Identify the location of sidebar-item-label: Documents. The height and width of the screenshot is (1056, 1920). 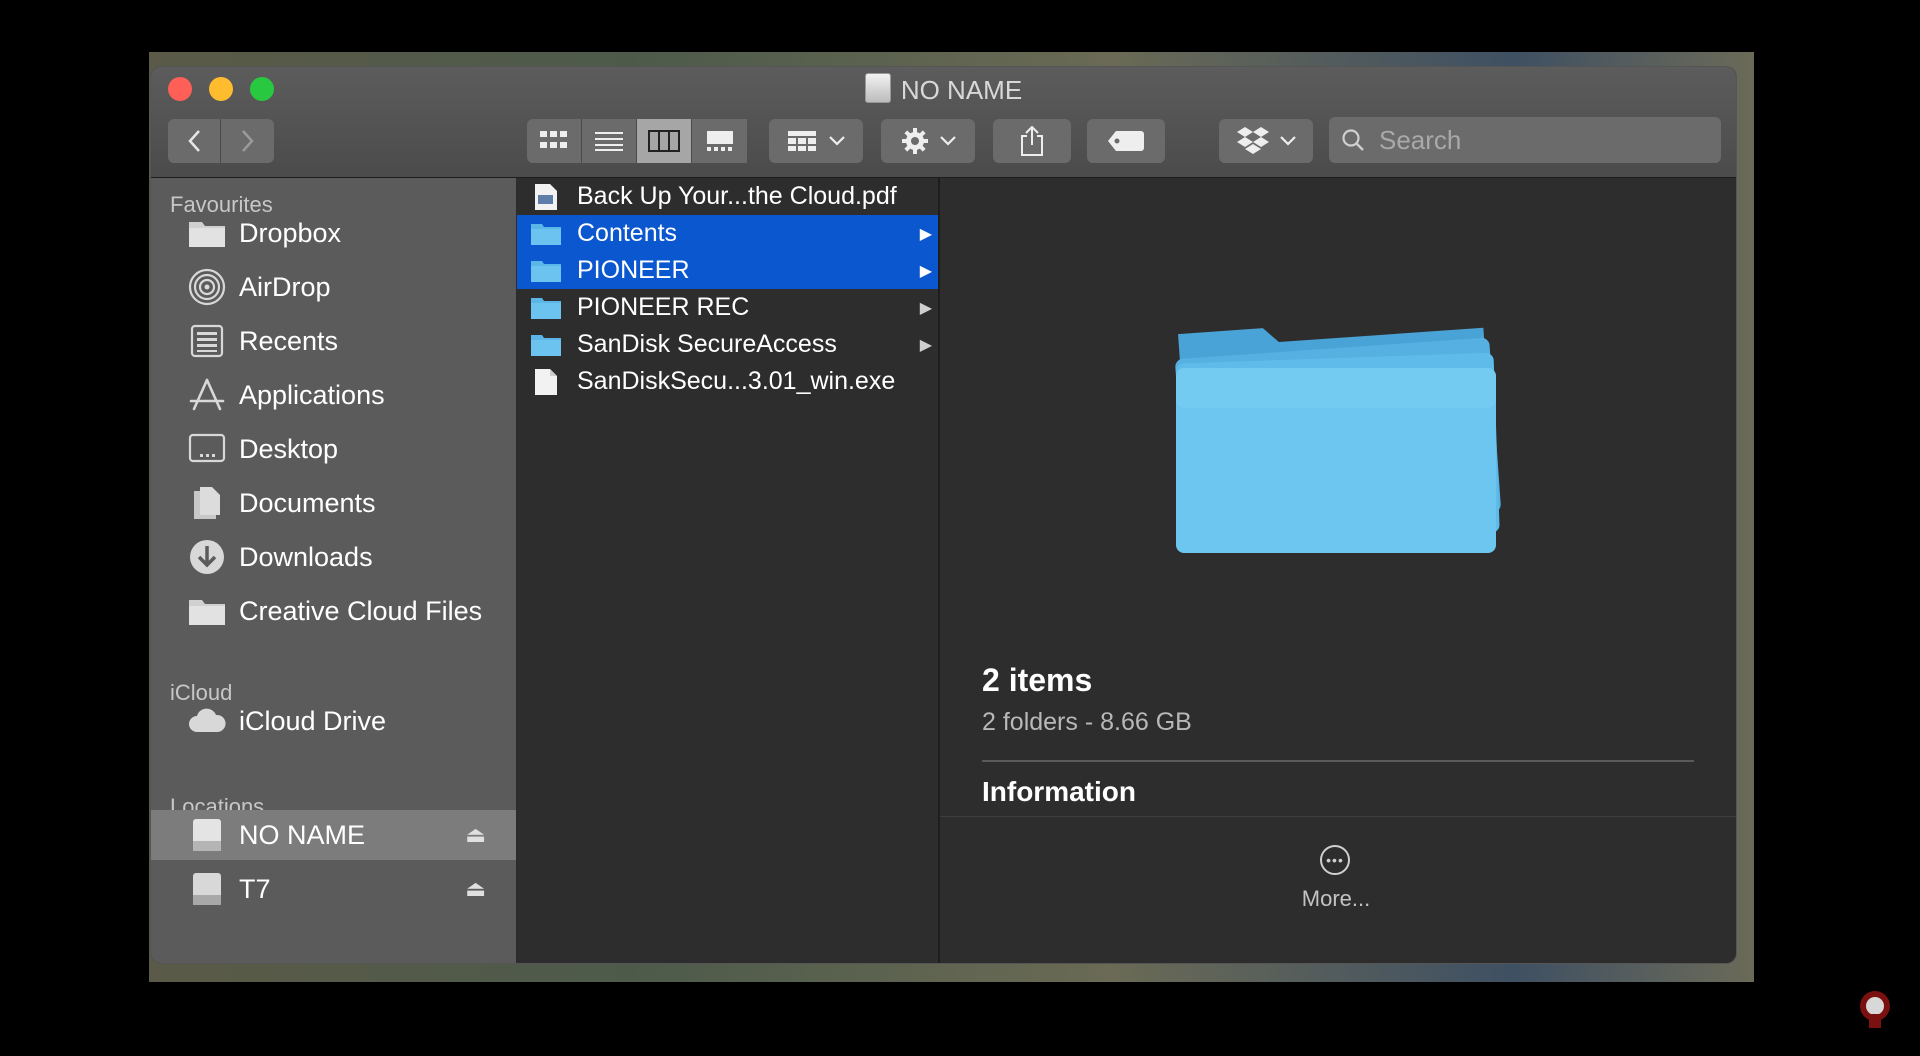
(307, 502).